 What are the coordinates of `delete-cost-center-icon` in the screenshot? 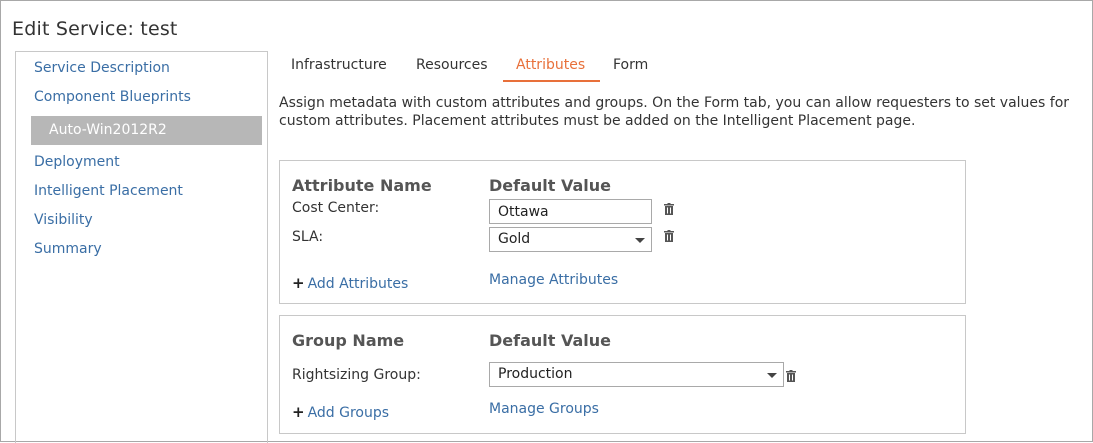 It's located at (669, 209).